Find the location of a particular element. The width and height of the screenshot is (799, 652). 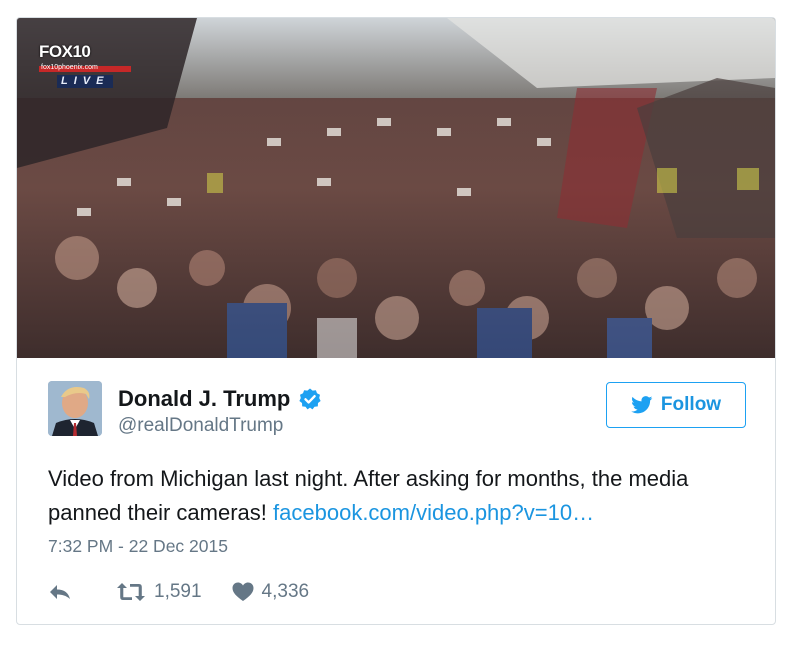

name-row: Donald J. Trump is located at coordinates (220, 399).